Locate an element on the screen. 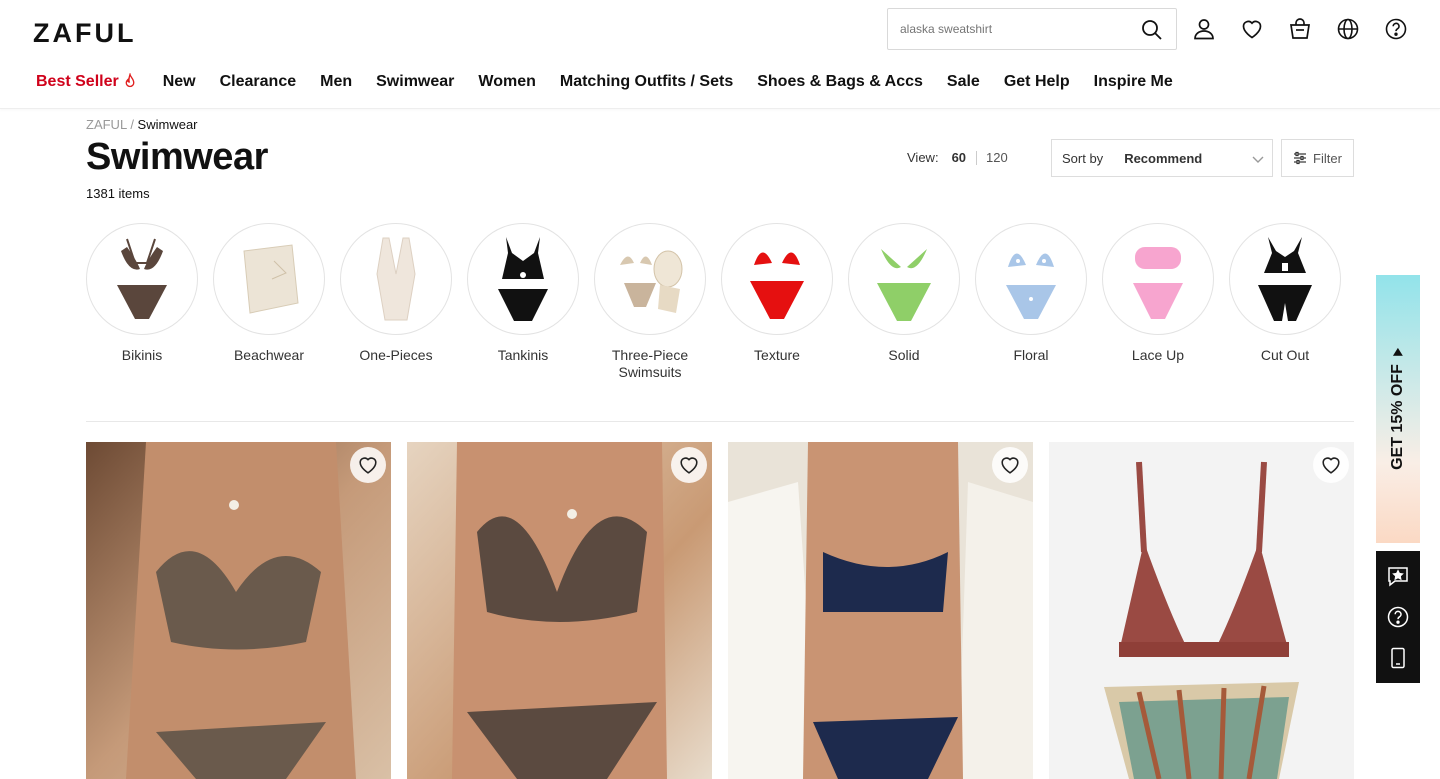 The image size is (1440, 779). category-beachwear: Beachwear is located at coordinates (269, 302).